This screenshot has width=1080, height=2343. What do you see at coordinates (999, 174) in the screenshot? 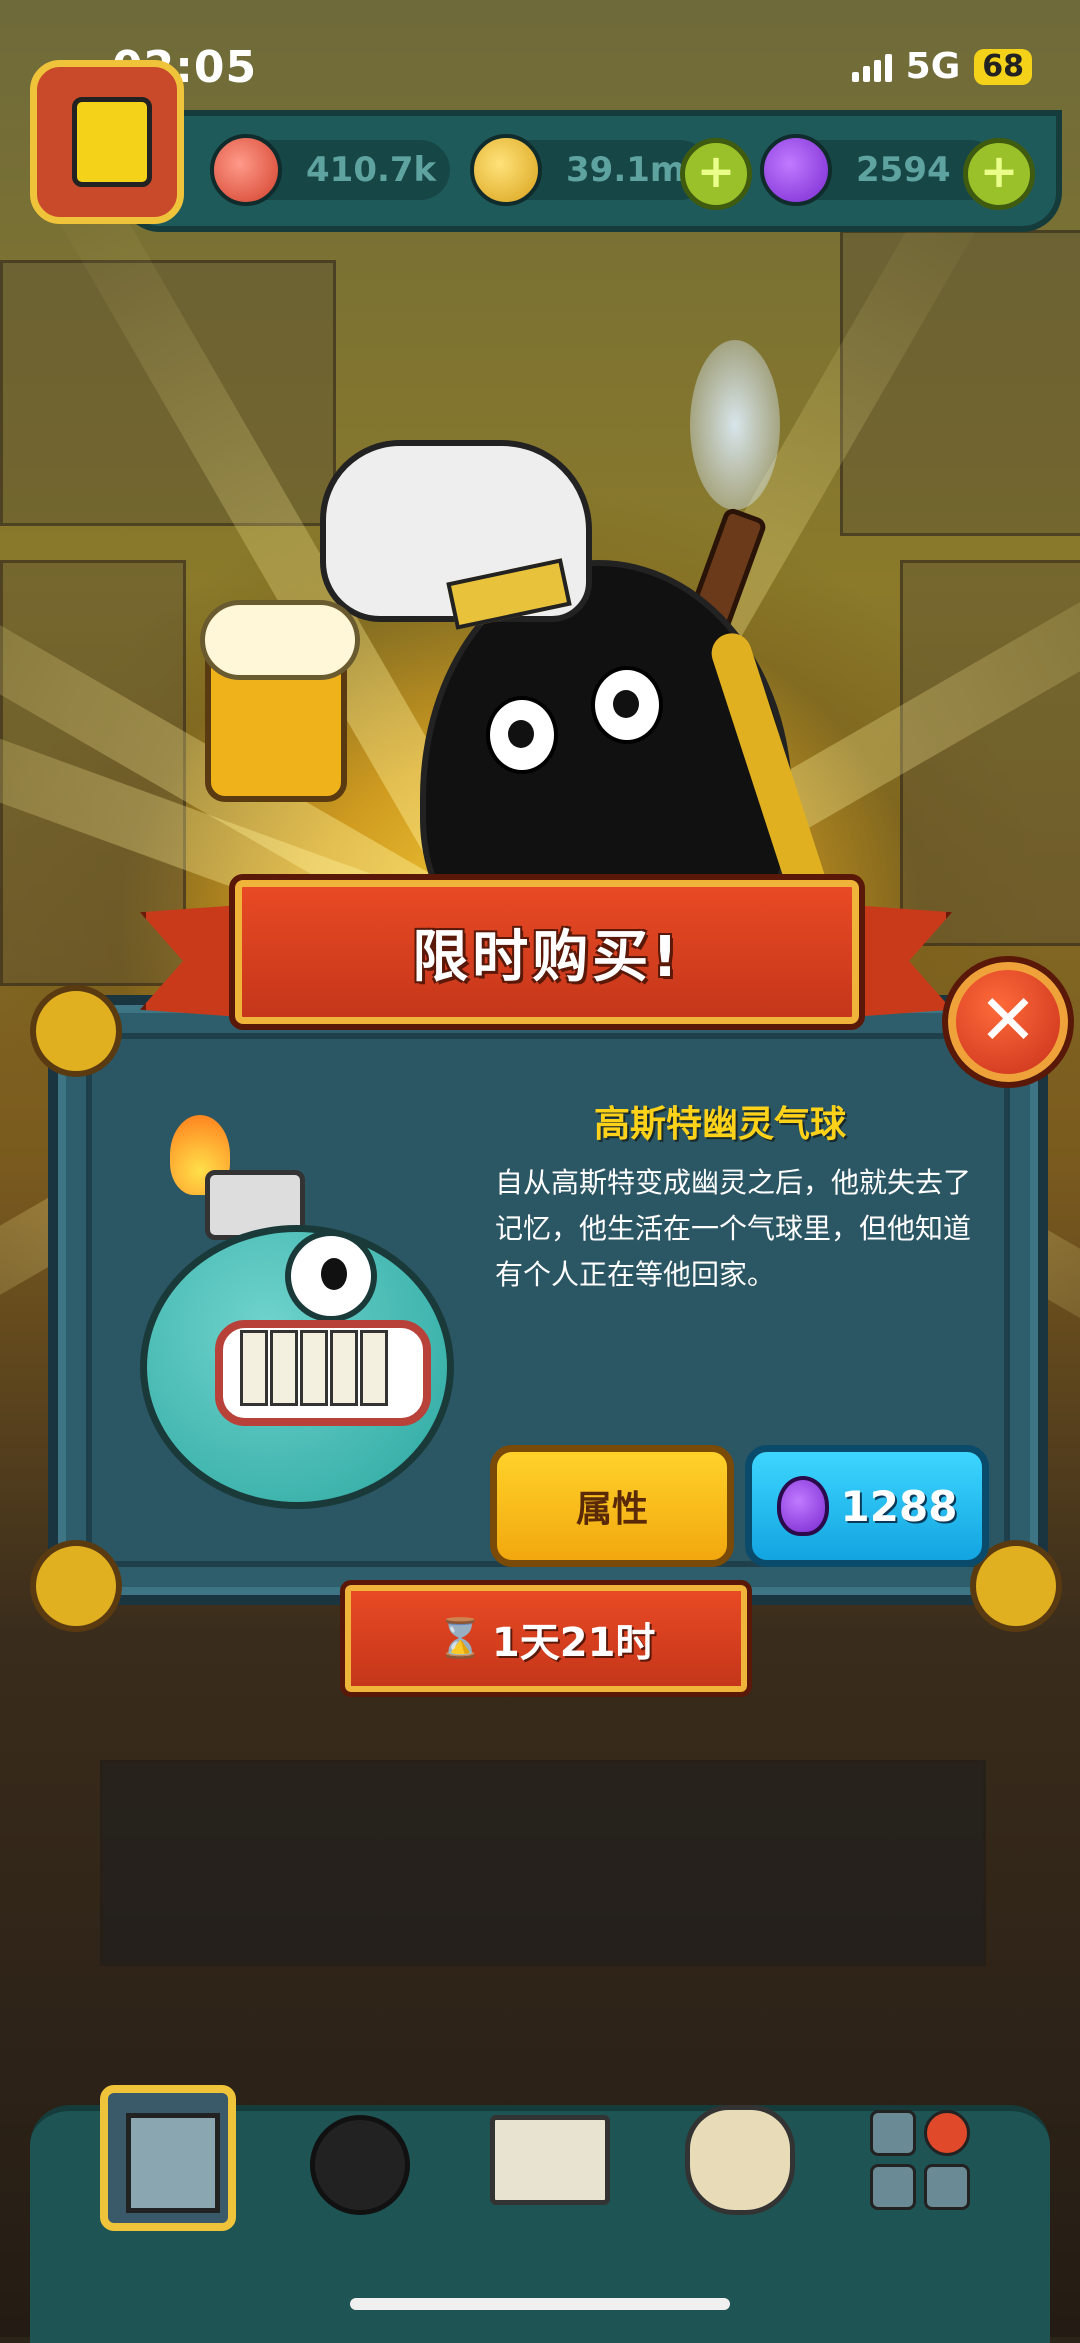
I see `add-potion-button: +` at bounding box center [999, 174].